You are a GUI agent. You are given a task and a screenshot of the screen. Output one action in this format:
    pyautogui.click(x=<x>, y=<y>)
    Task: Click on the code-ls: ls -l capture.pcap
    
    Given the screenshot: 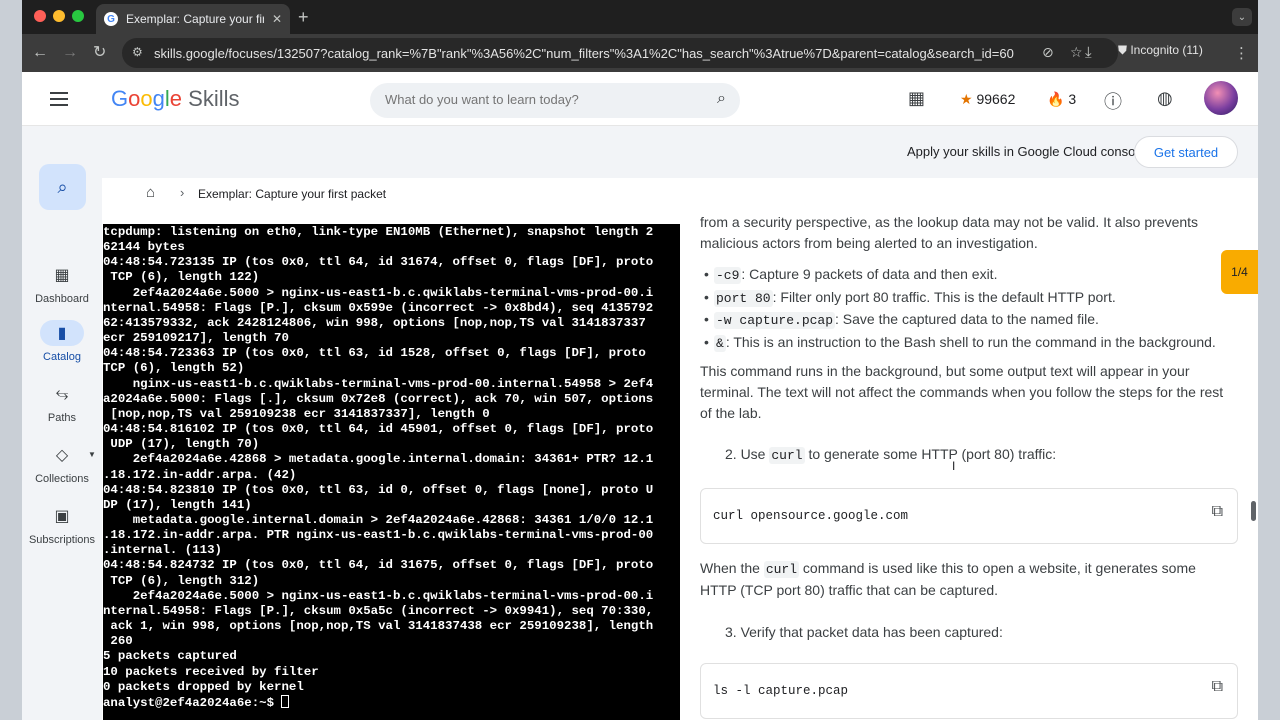 What is the action you would take?
    pyautogui.click(x=781, y=691)
    